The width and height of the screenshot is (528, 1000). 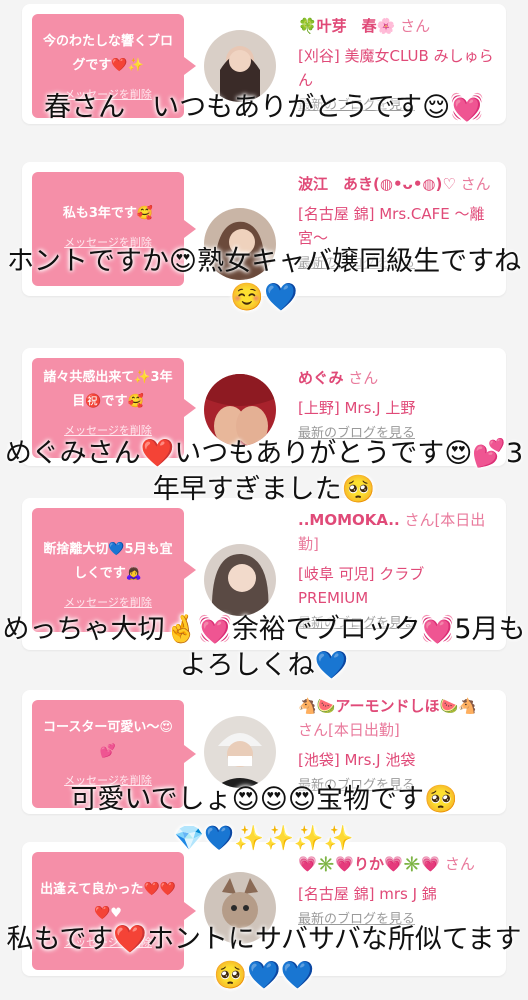 I want to click on bubble-message: 私も3年です🥰, so click(x=108, y=213).